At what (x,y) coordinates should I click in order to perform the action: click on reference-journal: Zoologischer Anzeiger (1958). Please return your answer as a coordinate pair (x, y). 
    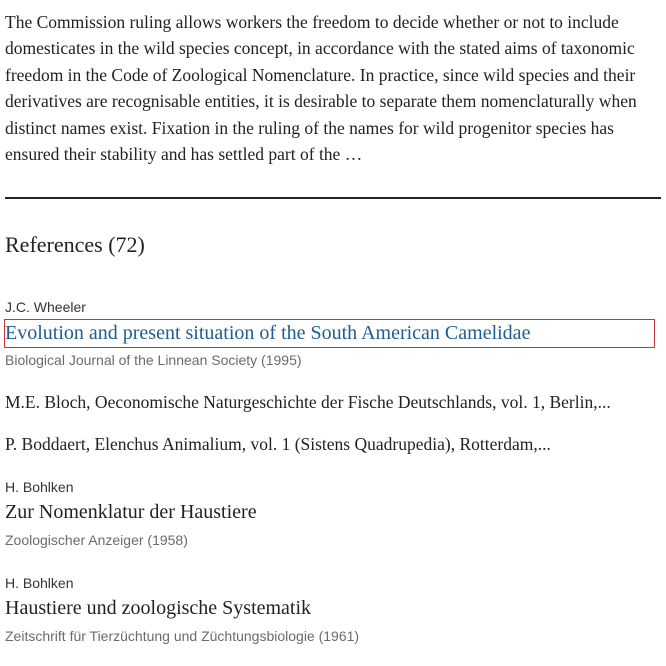
    Looking at the image, I should click on (96, 540).